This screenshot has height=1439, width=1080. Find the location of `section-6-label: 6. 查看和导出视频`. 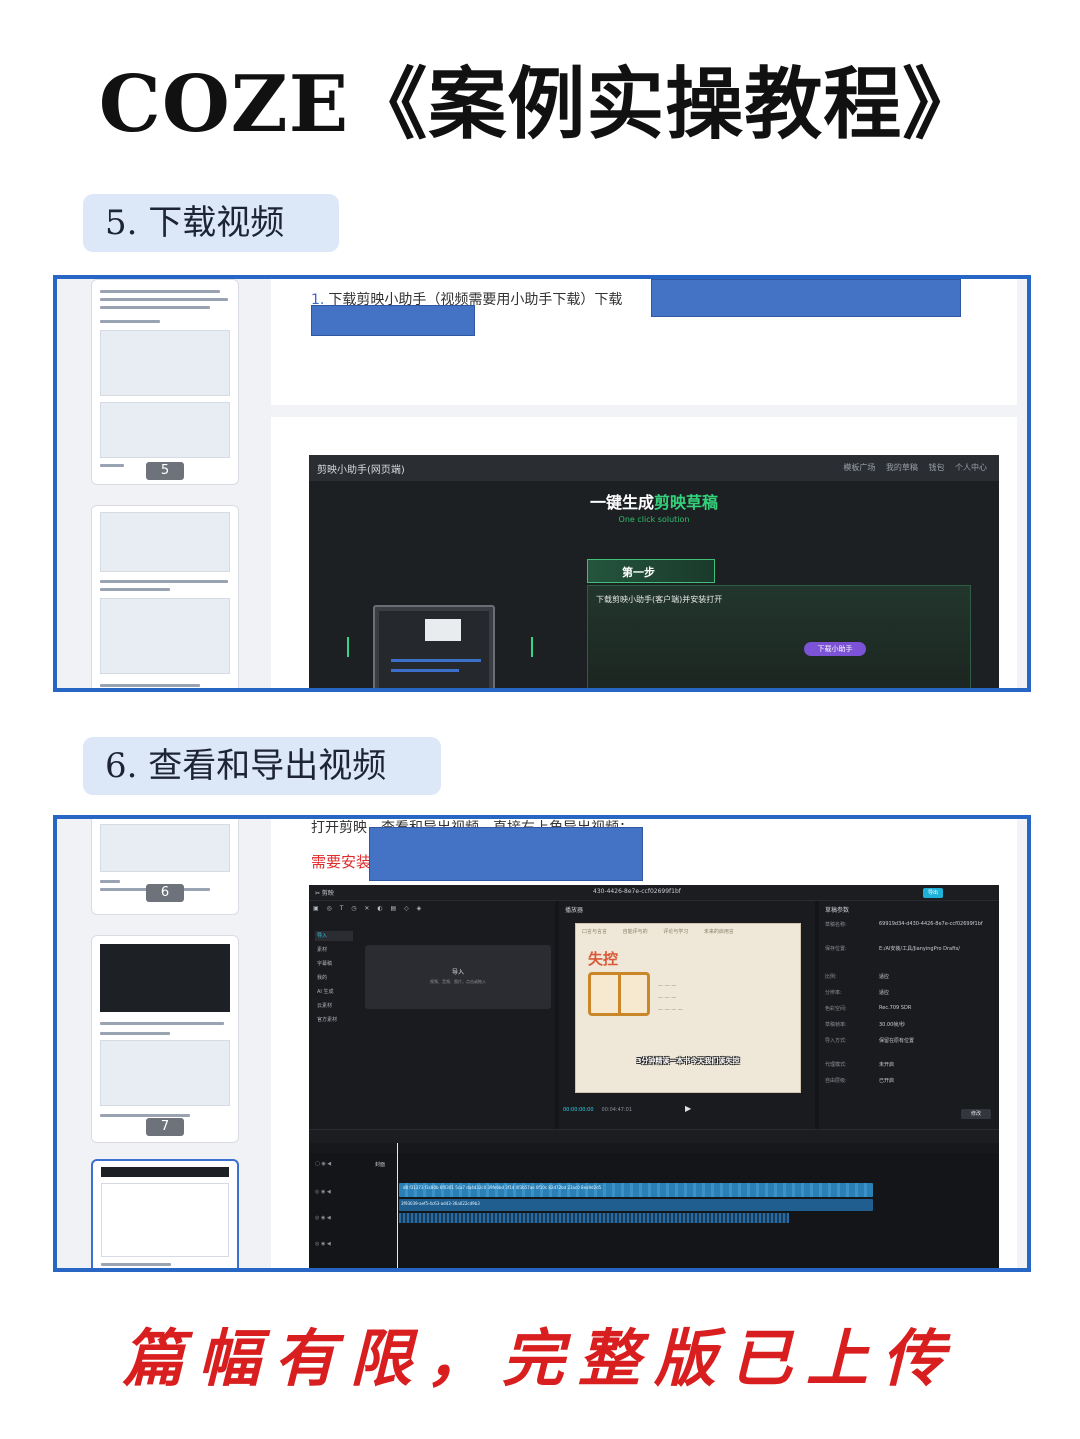

section-6-label: 6. 查看和导出视频 is located at coordinates (262, 766).